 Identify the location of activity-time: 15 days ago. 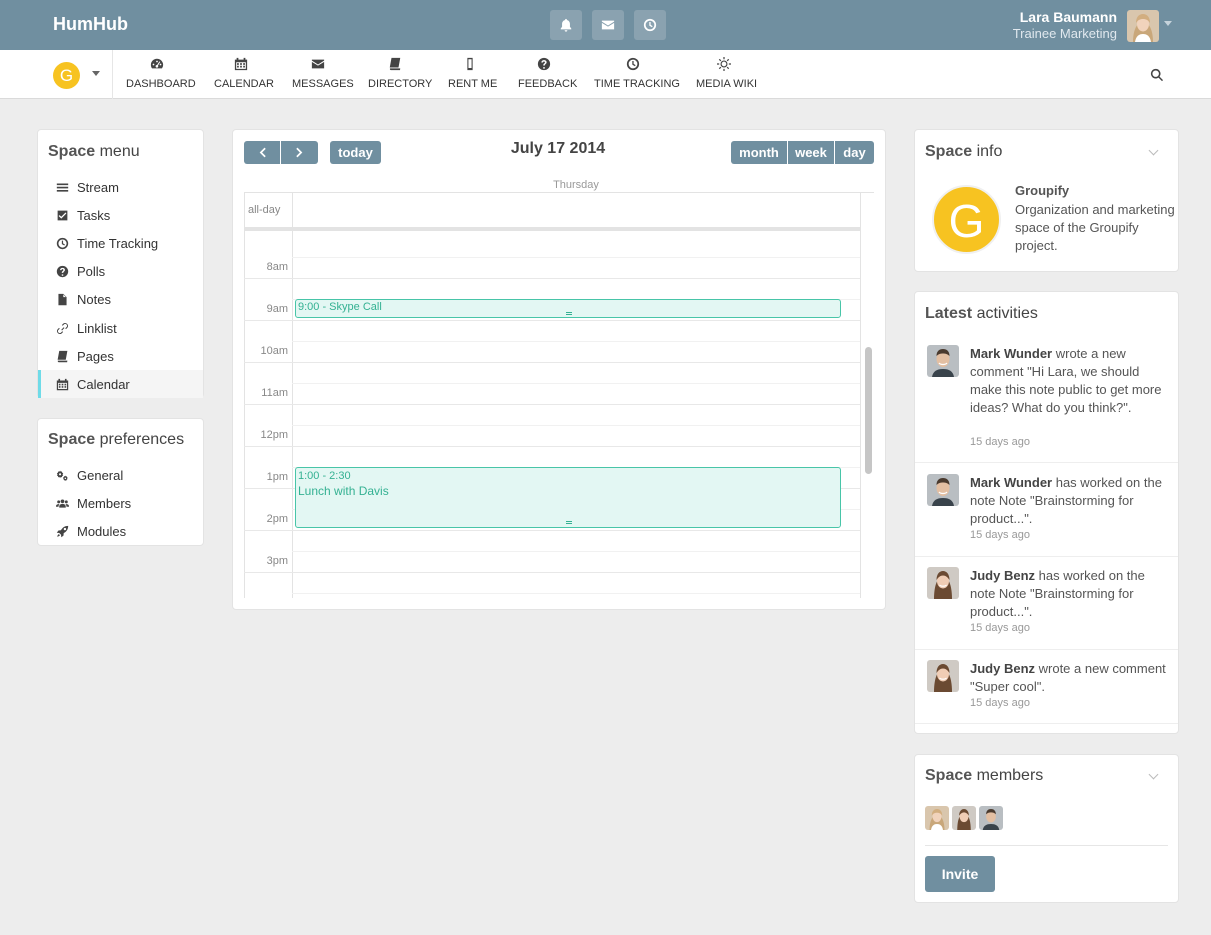
(1000, 442).